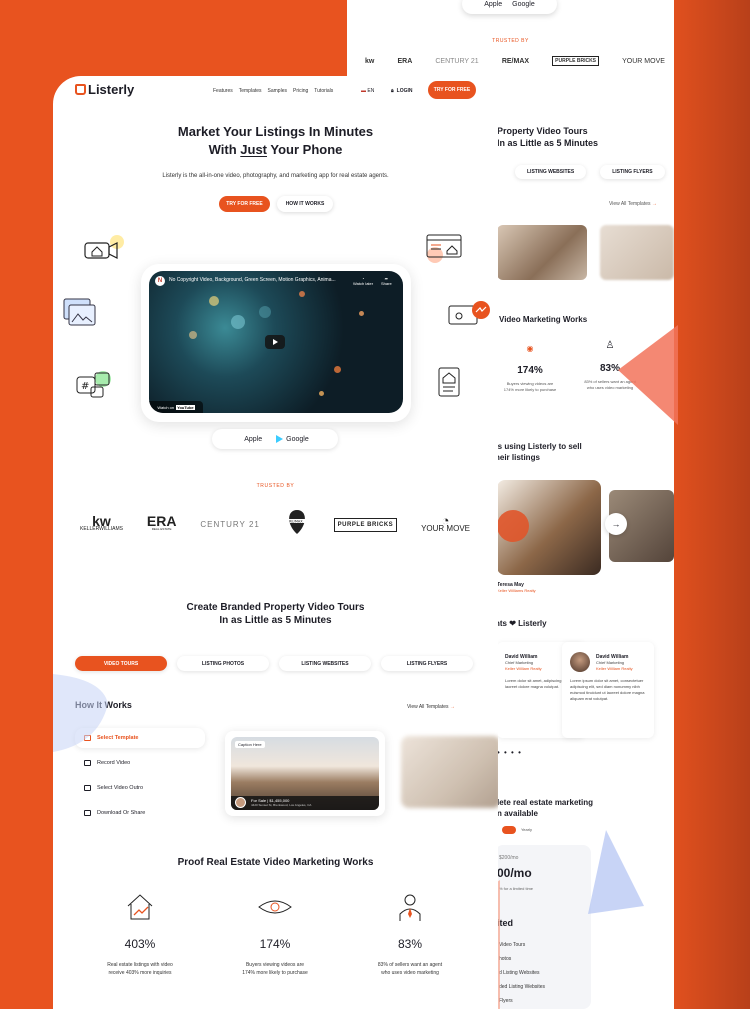  What do you see at coordinates (367, 91) in the screenshot?
I see `language-selector: ▬ EN` at bounding box center [367, 91].